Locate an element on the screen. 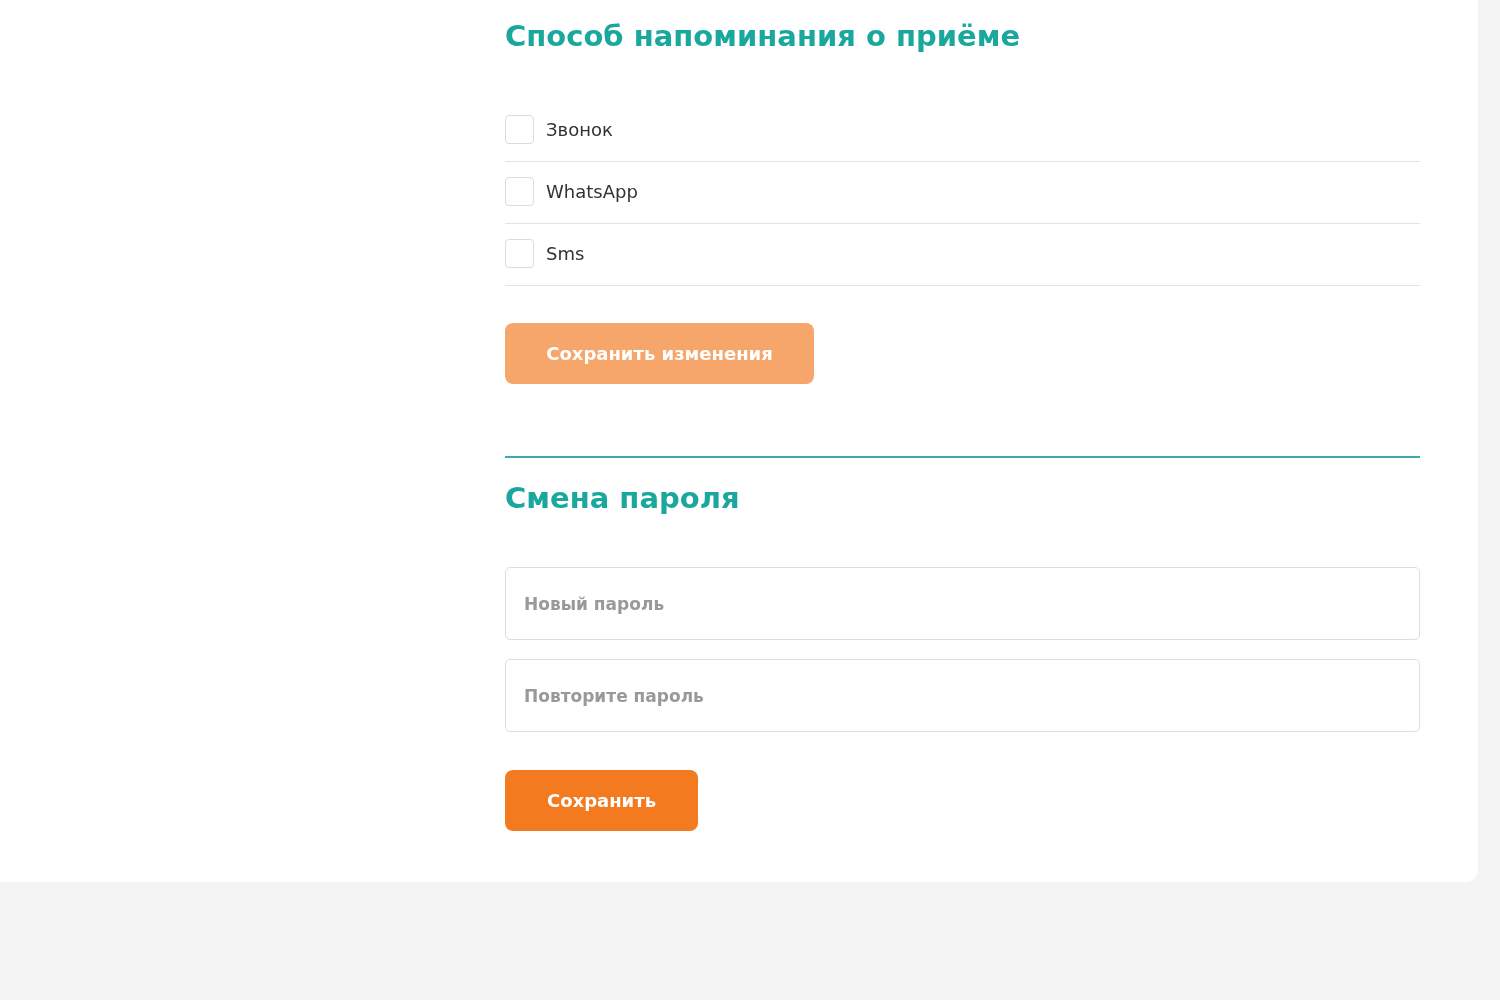 Image resolution: width=1500 pixels, height=1000 pixels. option-label: Звонок is located at coordinates (579, 129).